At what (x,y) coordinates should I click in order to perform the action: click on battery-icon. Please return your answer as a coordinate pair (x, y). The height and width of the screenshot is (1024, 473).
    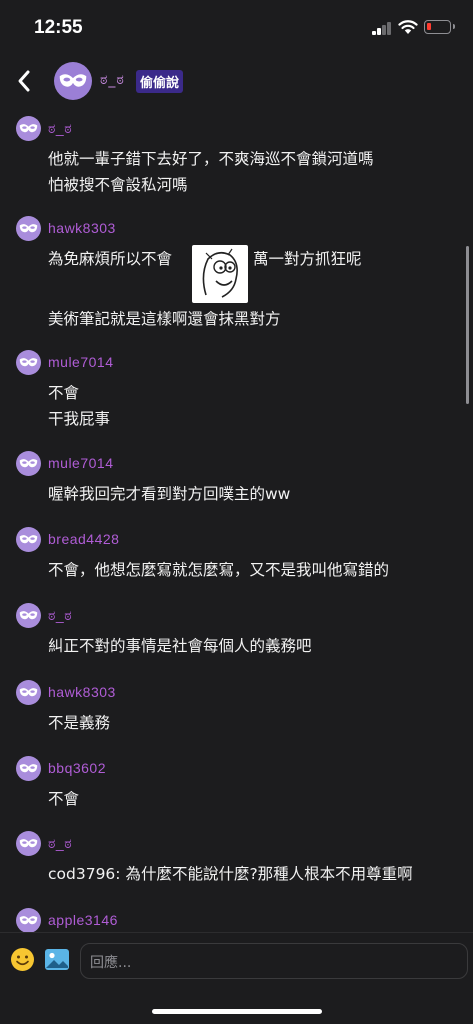
    Looking at the image, I should click on (439, 27).